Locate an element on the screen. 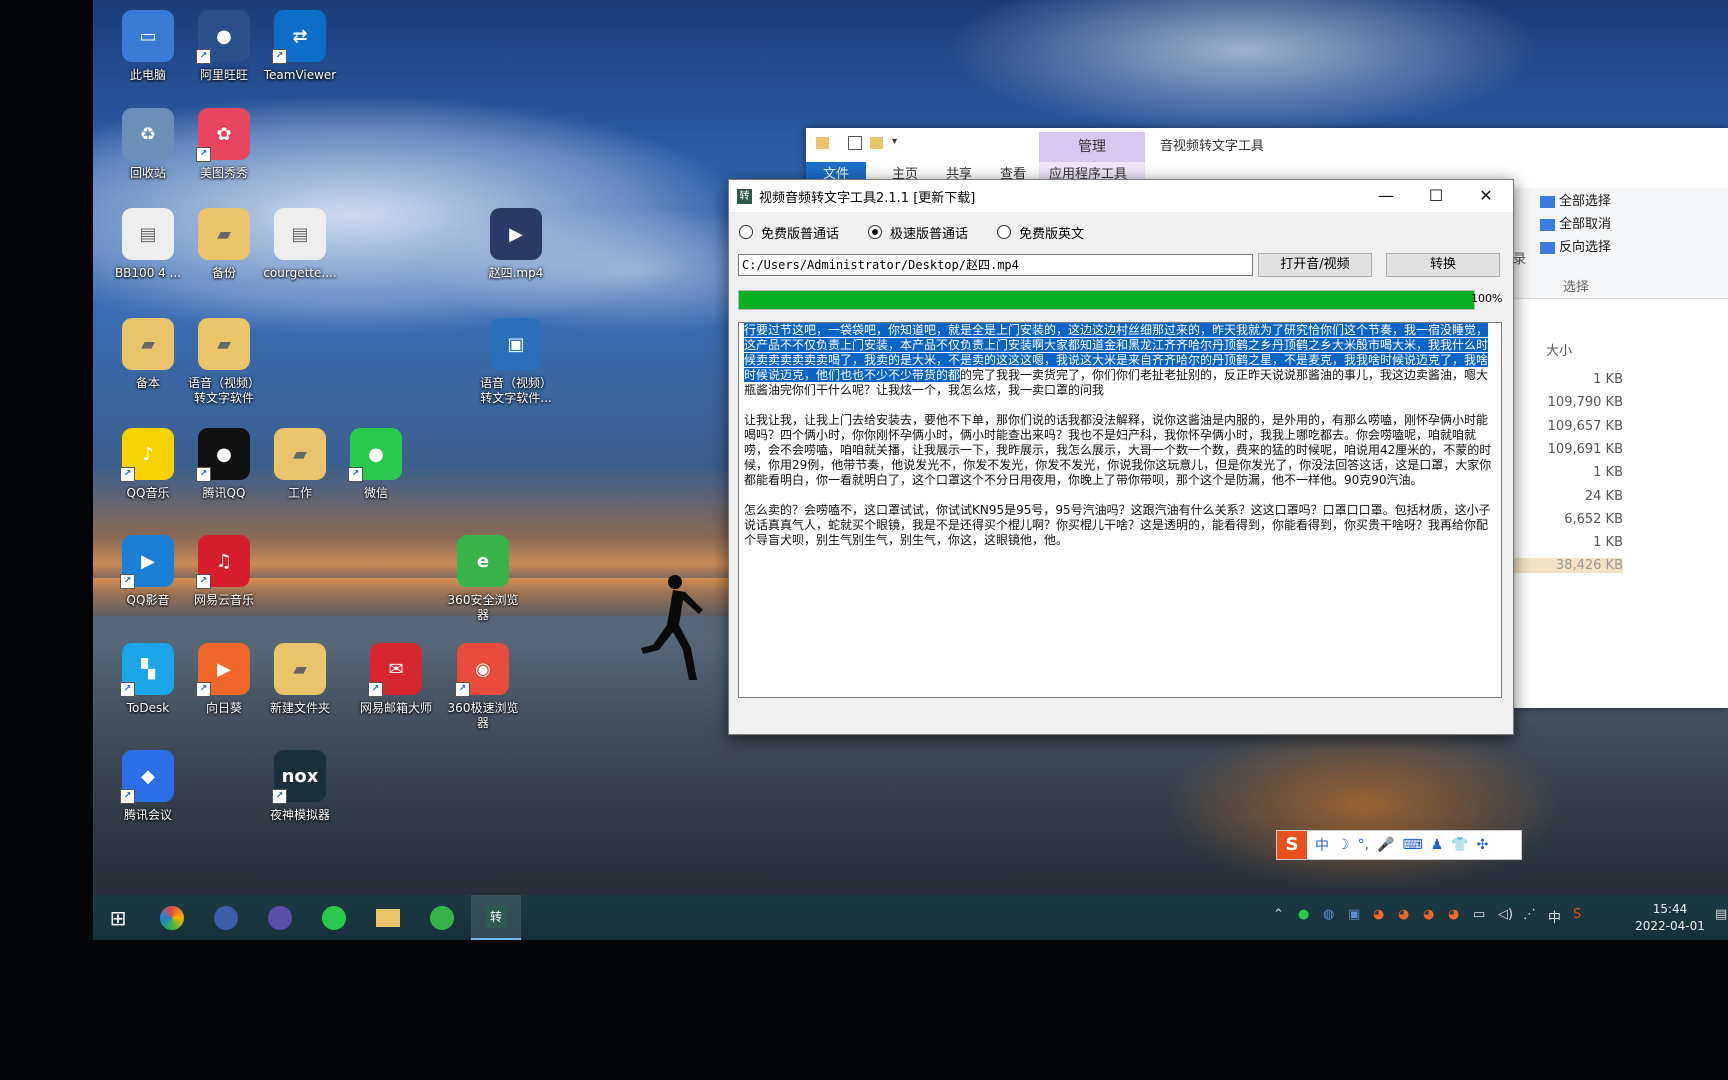 The image size is (1728, 1080). window-title: 音视频转文字工具 is located at coordinates (1212, 146).